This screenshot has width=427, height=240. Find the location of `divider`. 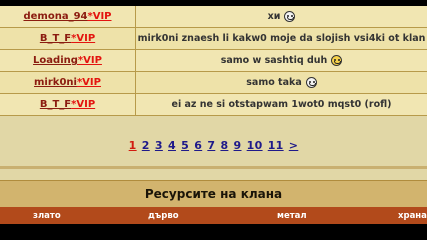

divider is located at coordinates (213, 167).